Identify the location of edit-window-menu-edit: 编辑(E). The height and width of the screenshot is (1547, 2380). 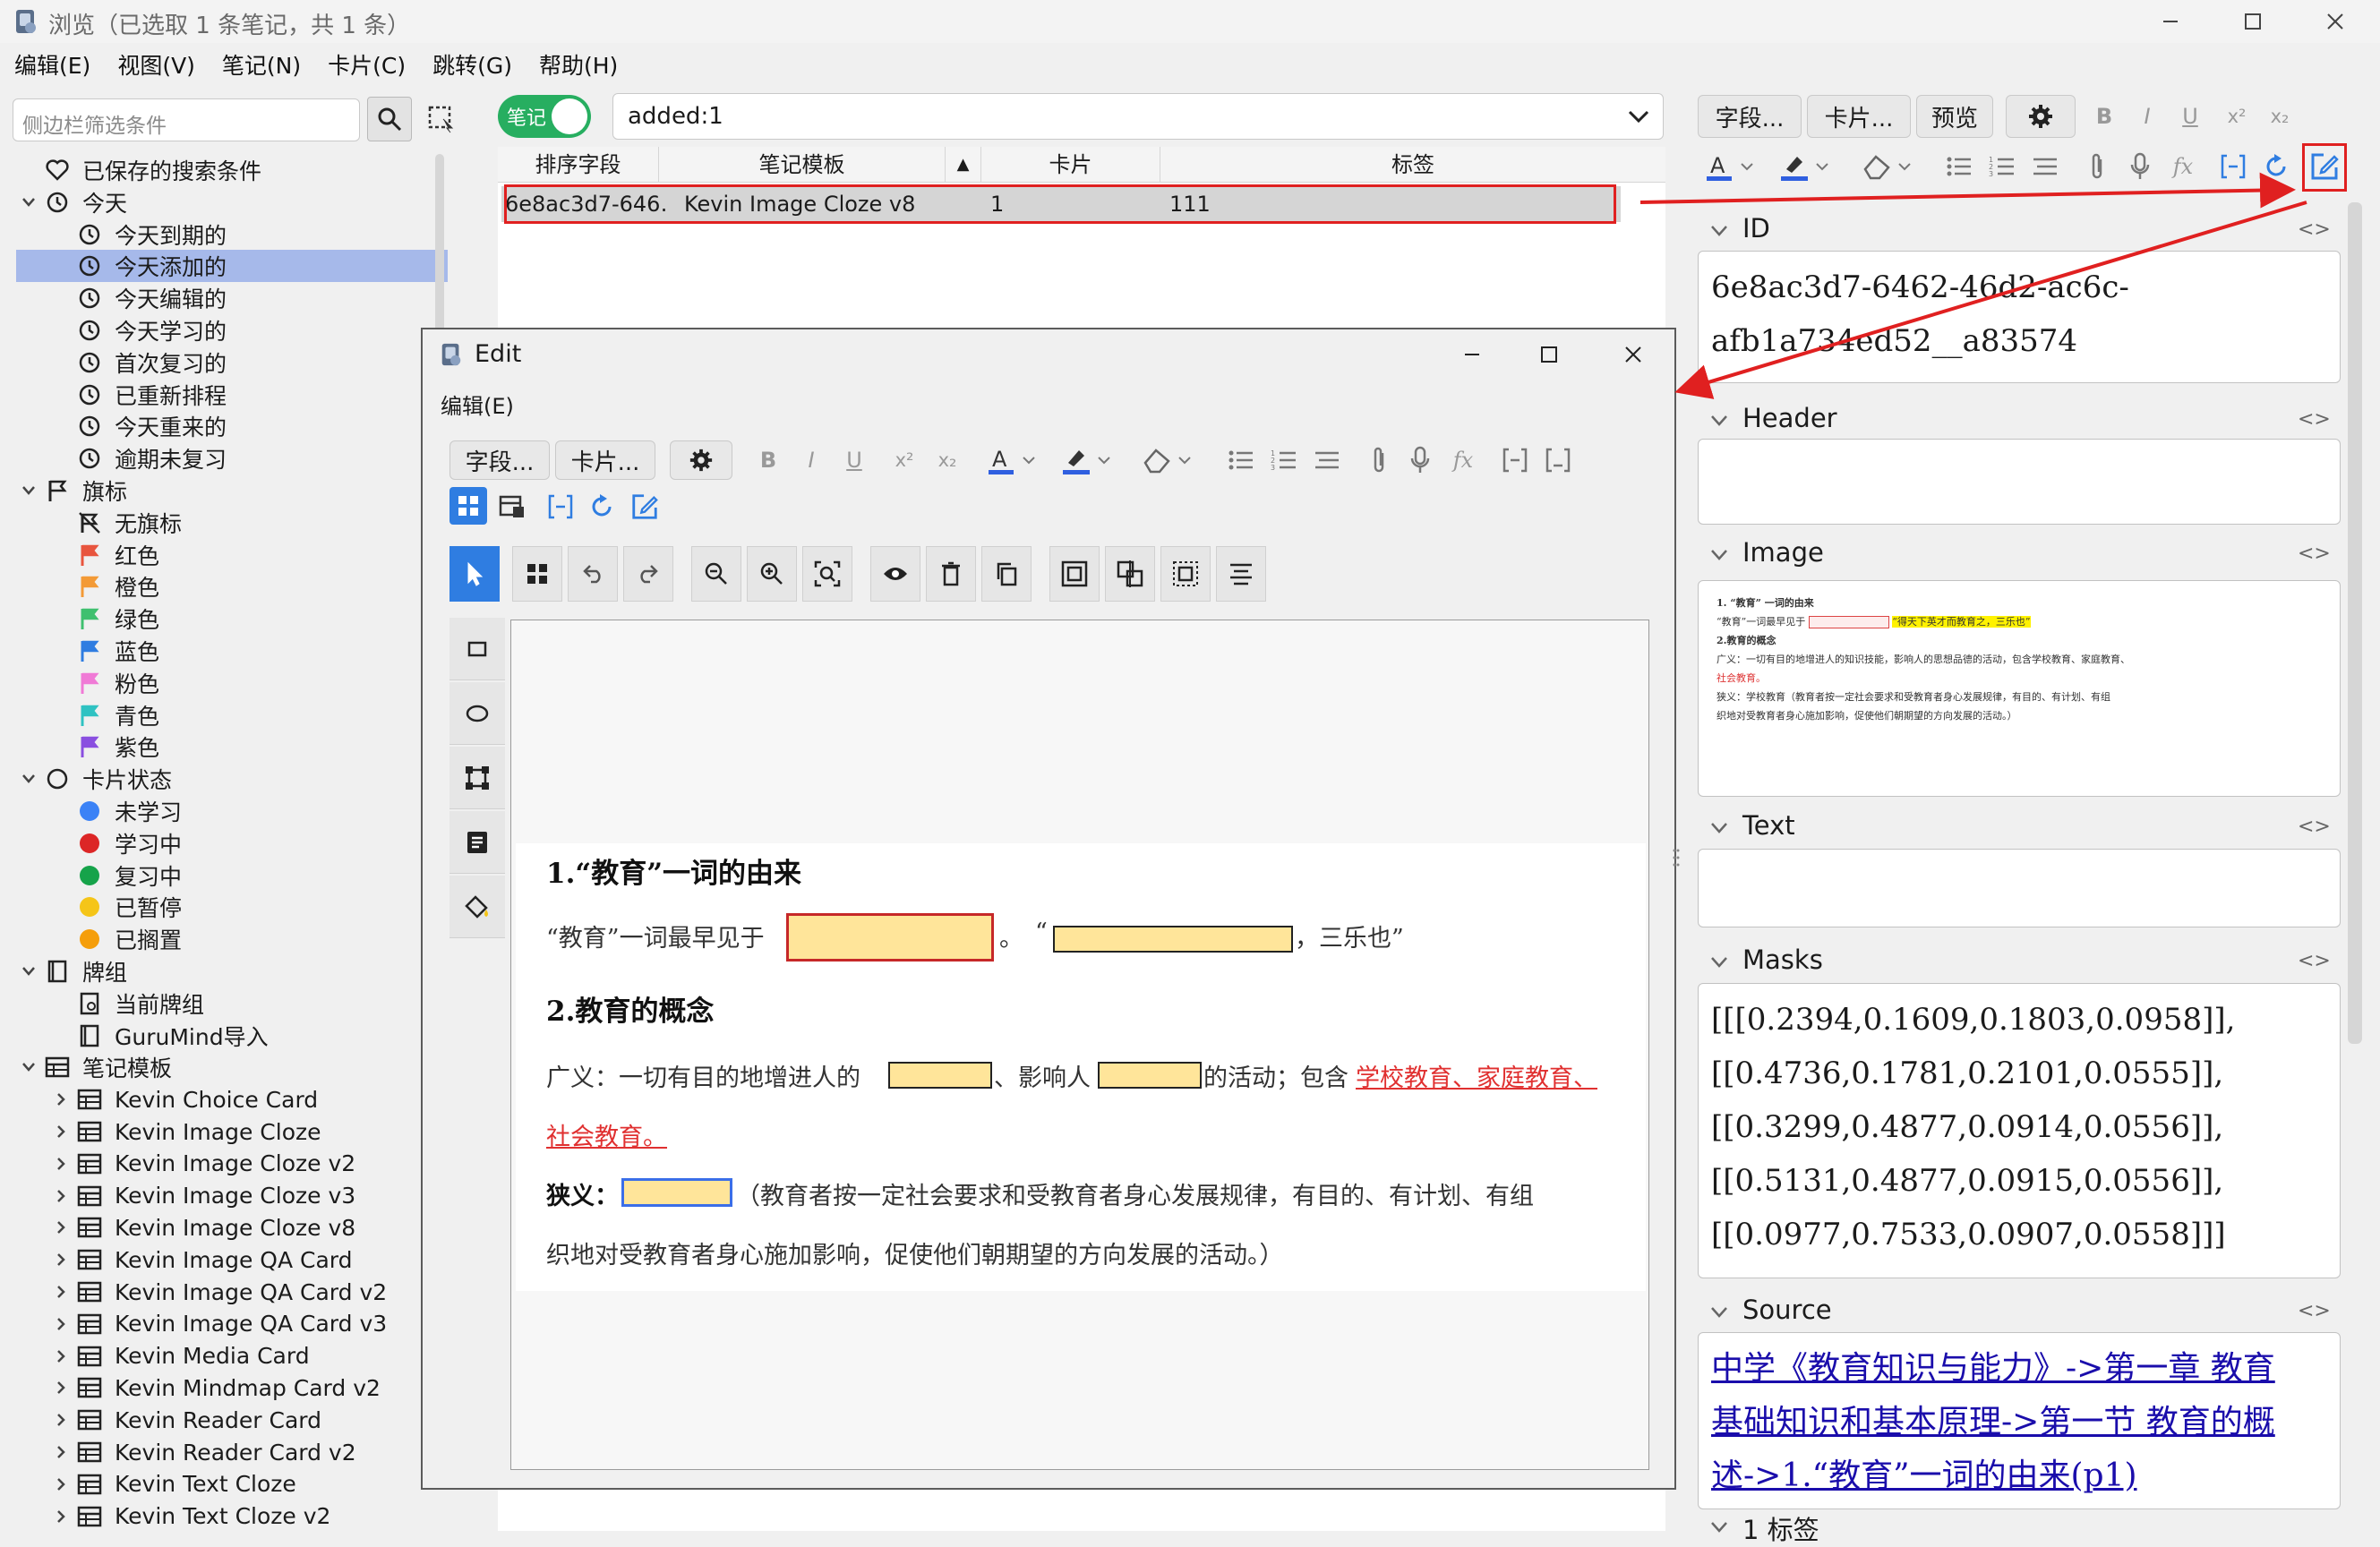
(477, 404).